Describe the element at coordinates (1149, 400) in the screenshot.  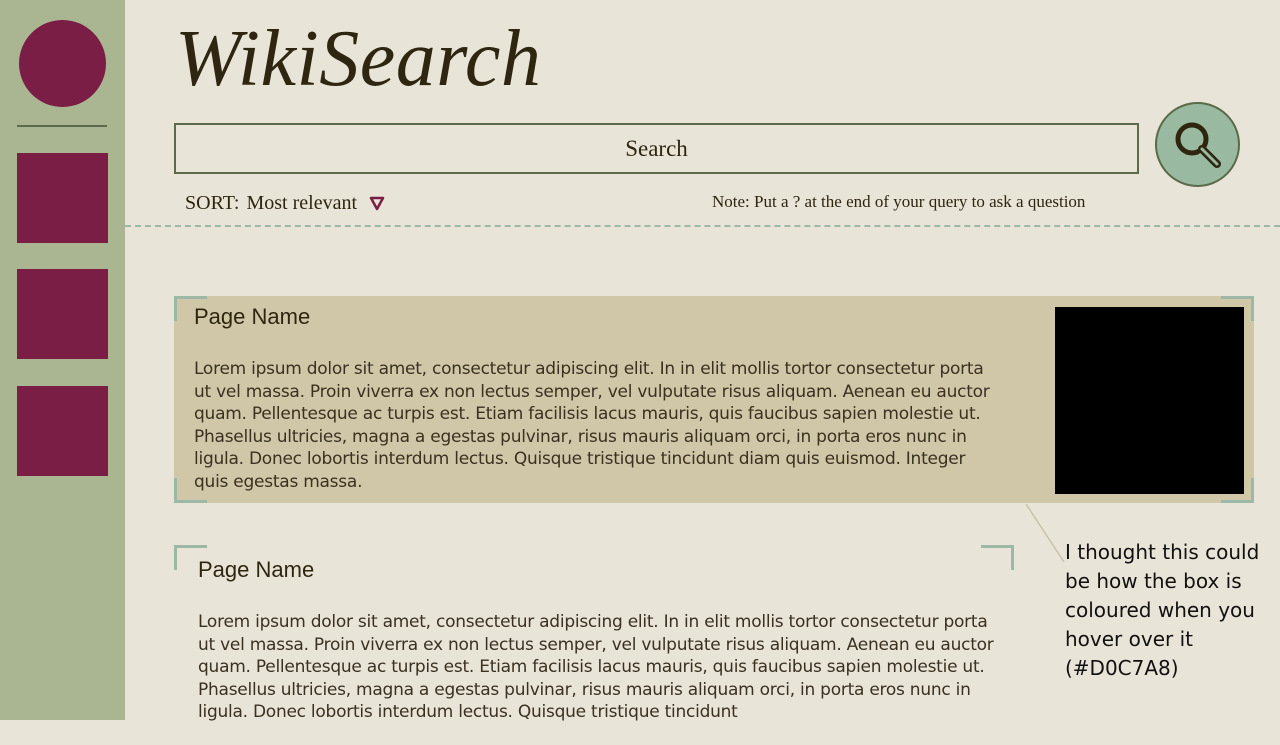
I see `result-thumbnail` at that location.